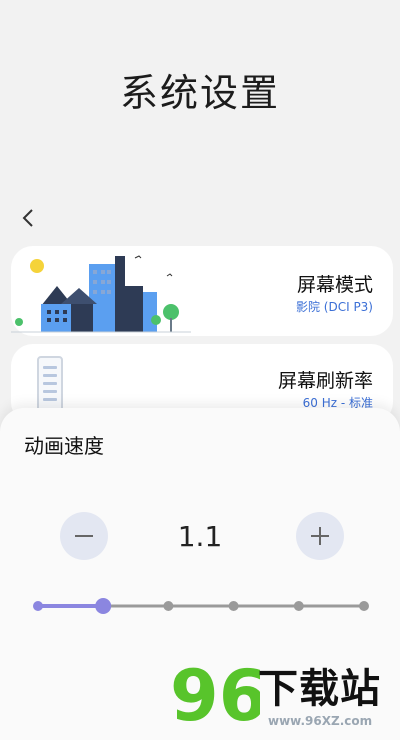 This screenshot has width=400, height=740. I want to click on chevron-left-icon, so click(27, 218).